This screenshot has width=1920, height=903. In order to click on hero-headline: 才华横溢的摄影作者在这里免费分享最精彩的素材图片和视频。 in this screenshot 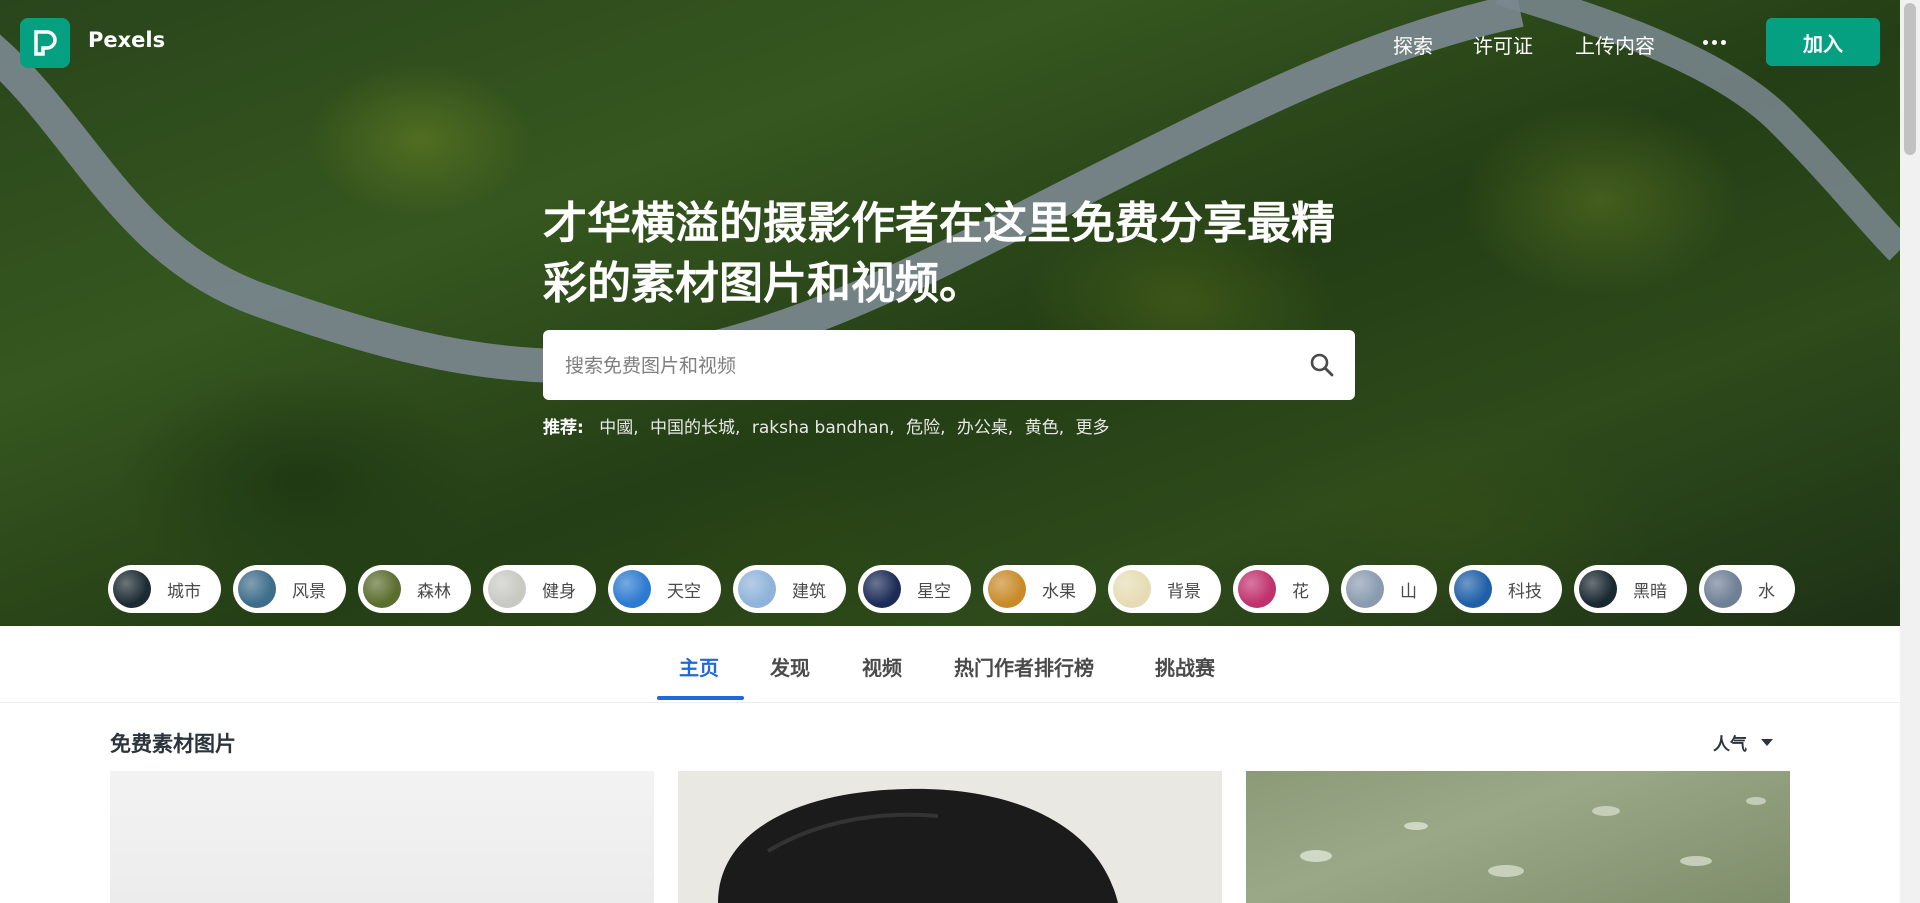, I will do `click(939, 253)`.